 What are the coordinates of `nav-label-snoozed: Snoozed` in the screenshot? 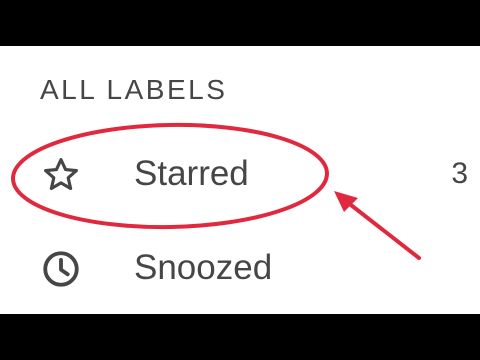 It's located at (203, 267).